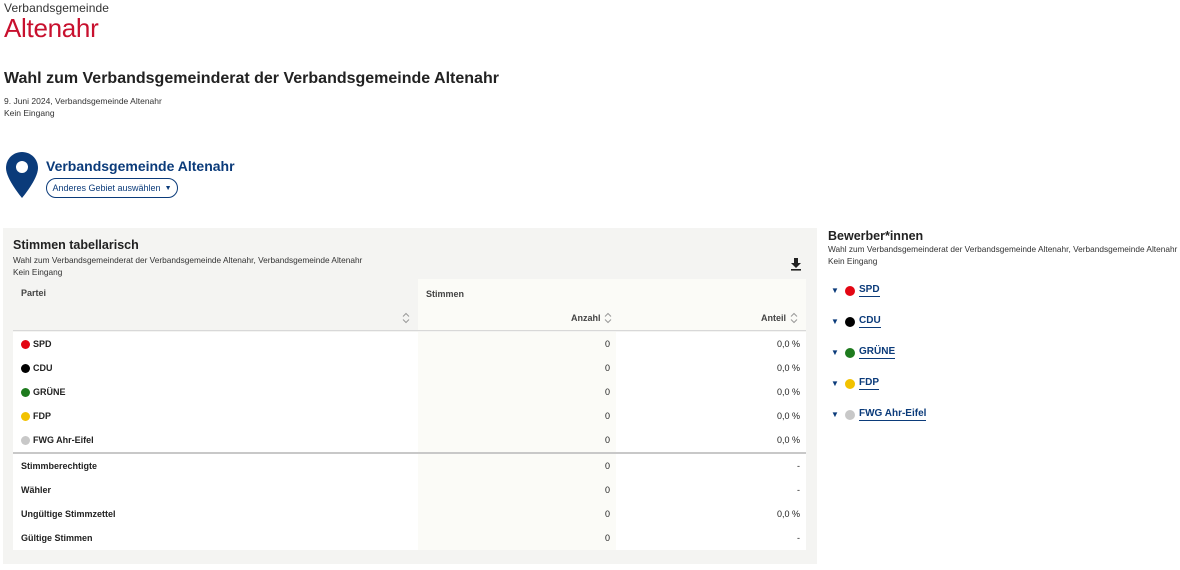 This screenshot has width=1180, height=570. I want to click on table-row: Gültige Stimmen 0 -, so click(409, 538).